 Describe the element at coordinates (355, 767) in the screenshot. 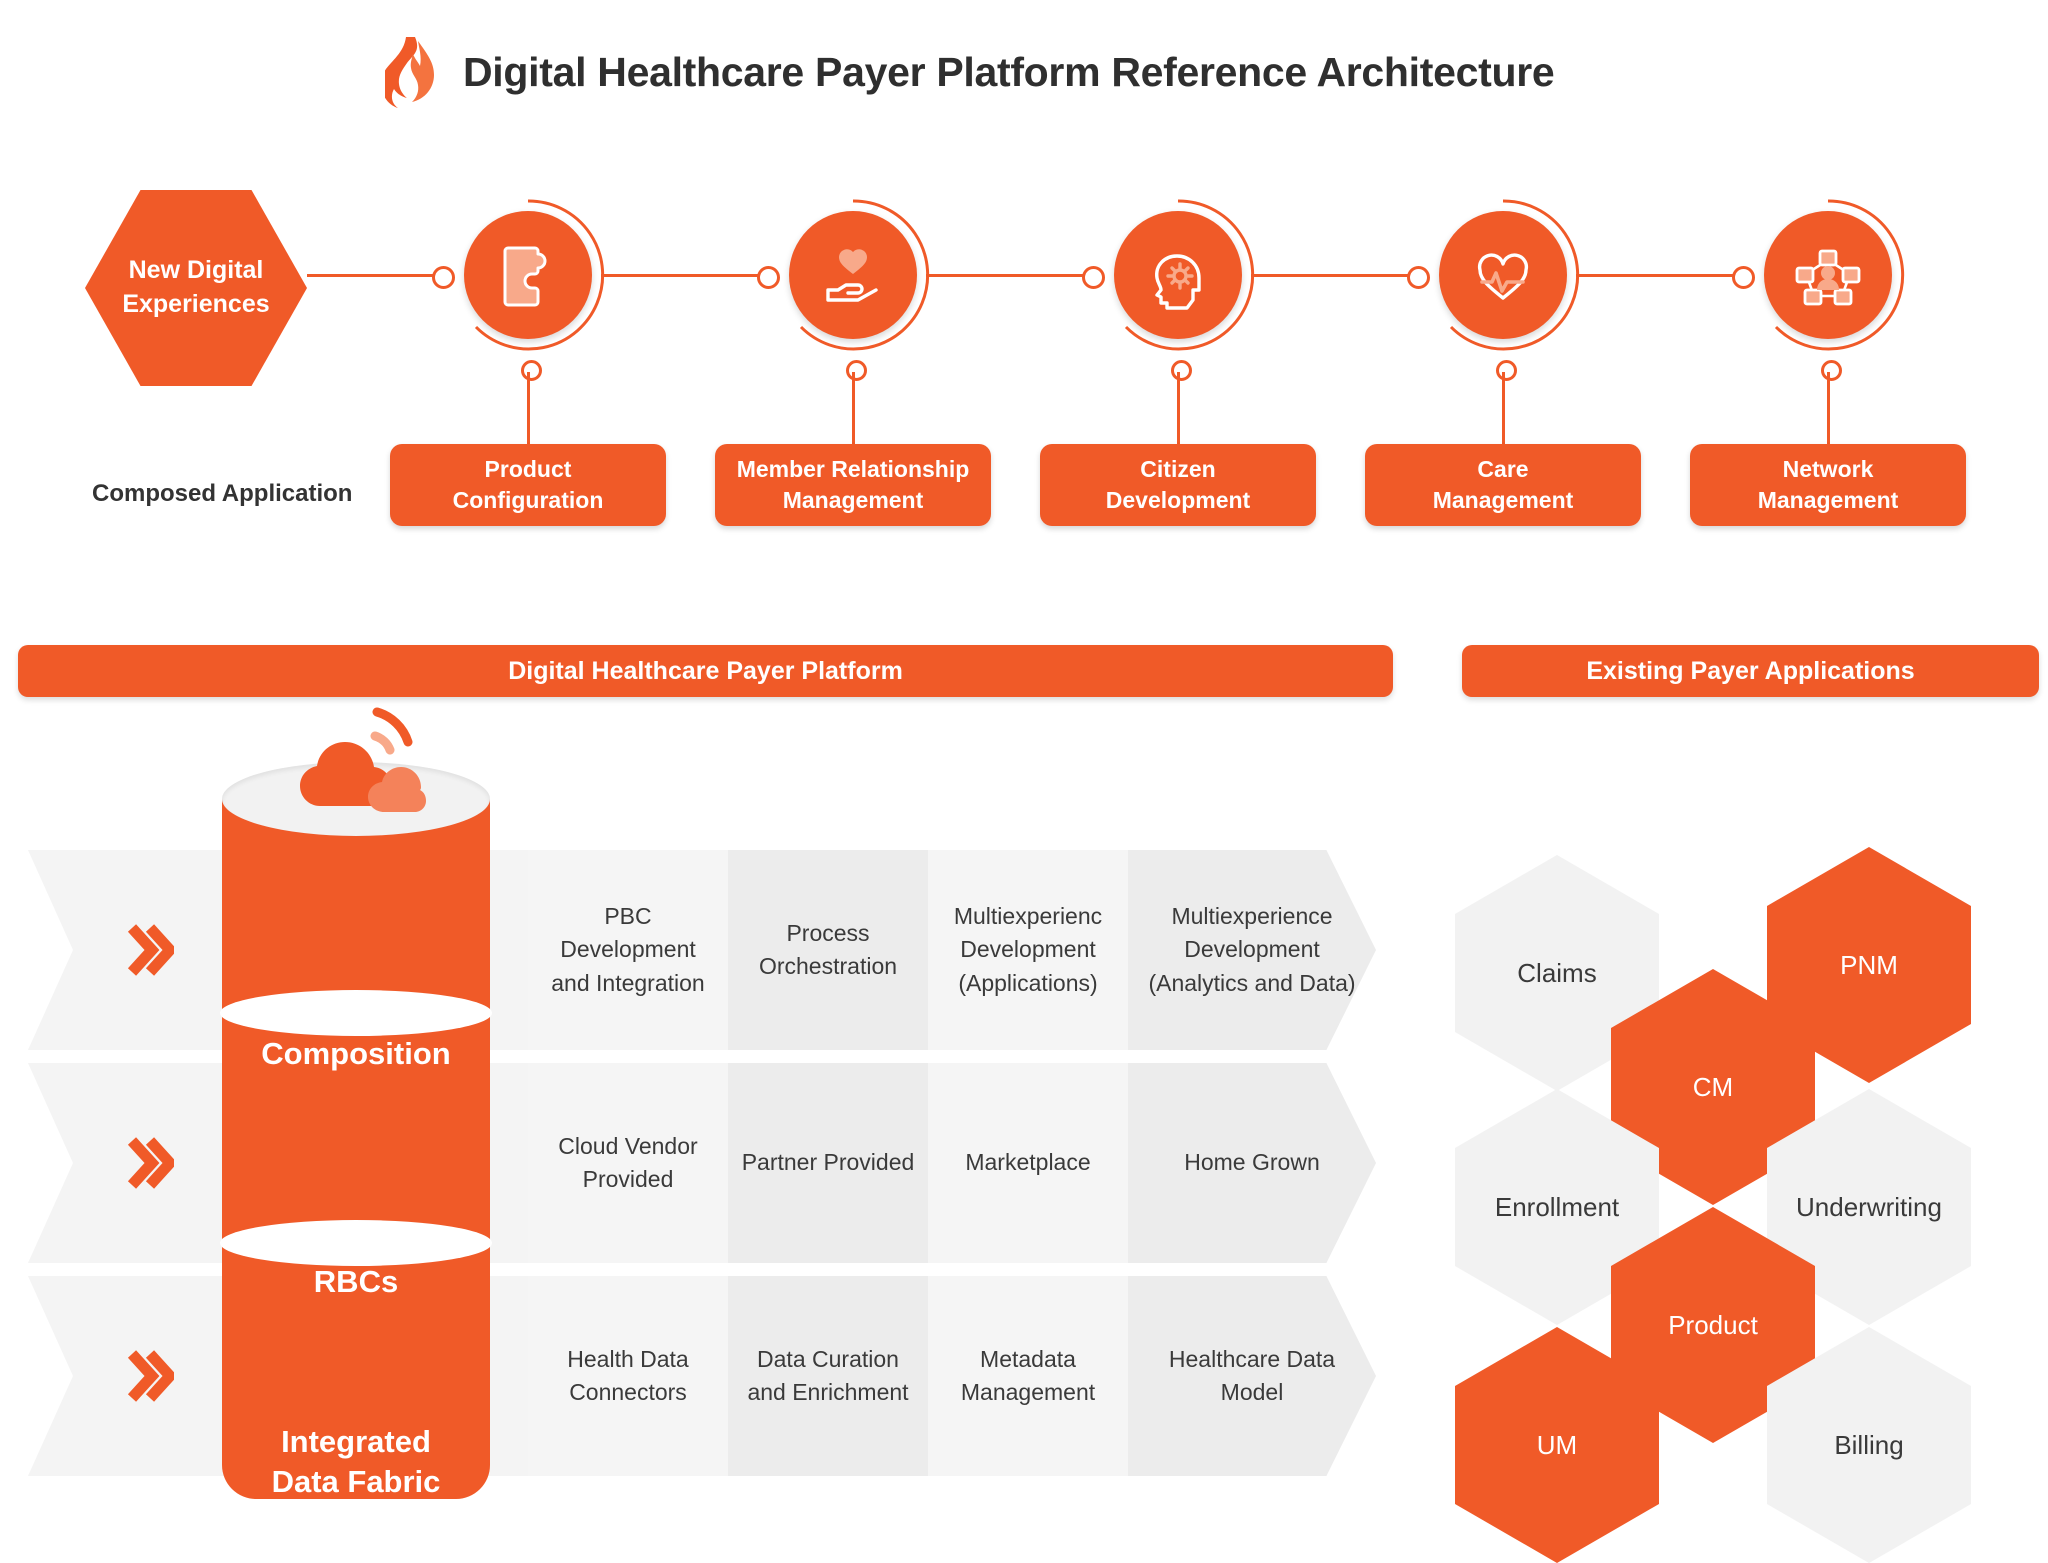

I see `cloud-wifi-icon` at that location.